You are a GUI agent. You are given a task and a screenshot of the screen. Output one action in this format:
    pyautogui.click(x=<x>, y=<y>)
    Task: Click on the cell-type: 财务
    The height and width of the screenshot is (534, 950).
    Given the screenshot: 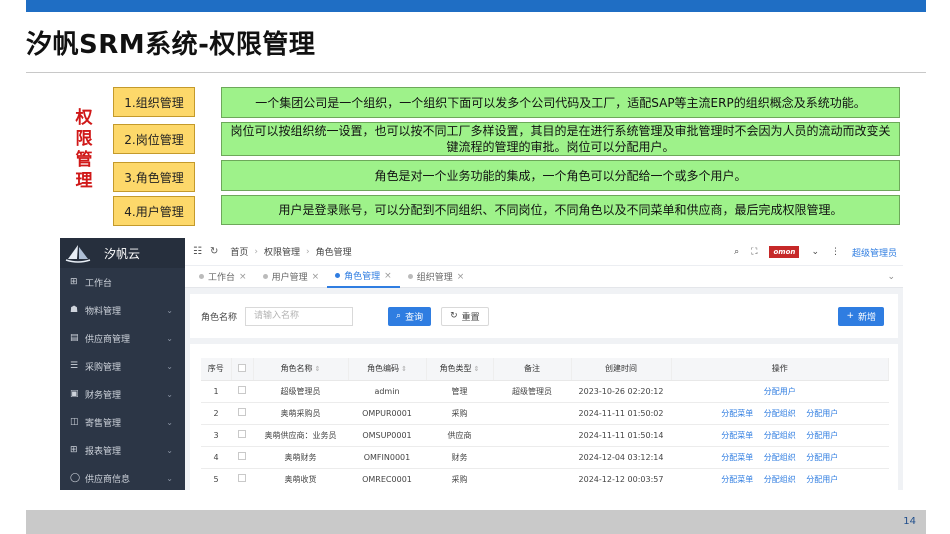 What is the action you would take?
    pyautogui.click(x=459, y=457)
    